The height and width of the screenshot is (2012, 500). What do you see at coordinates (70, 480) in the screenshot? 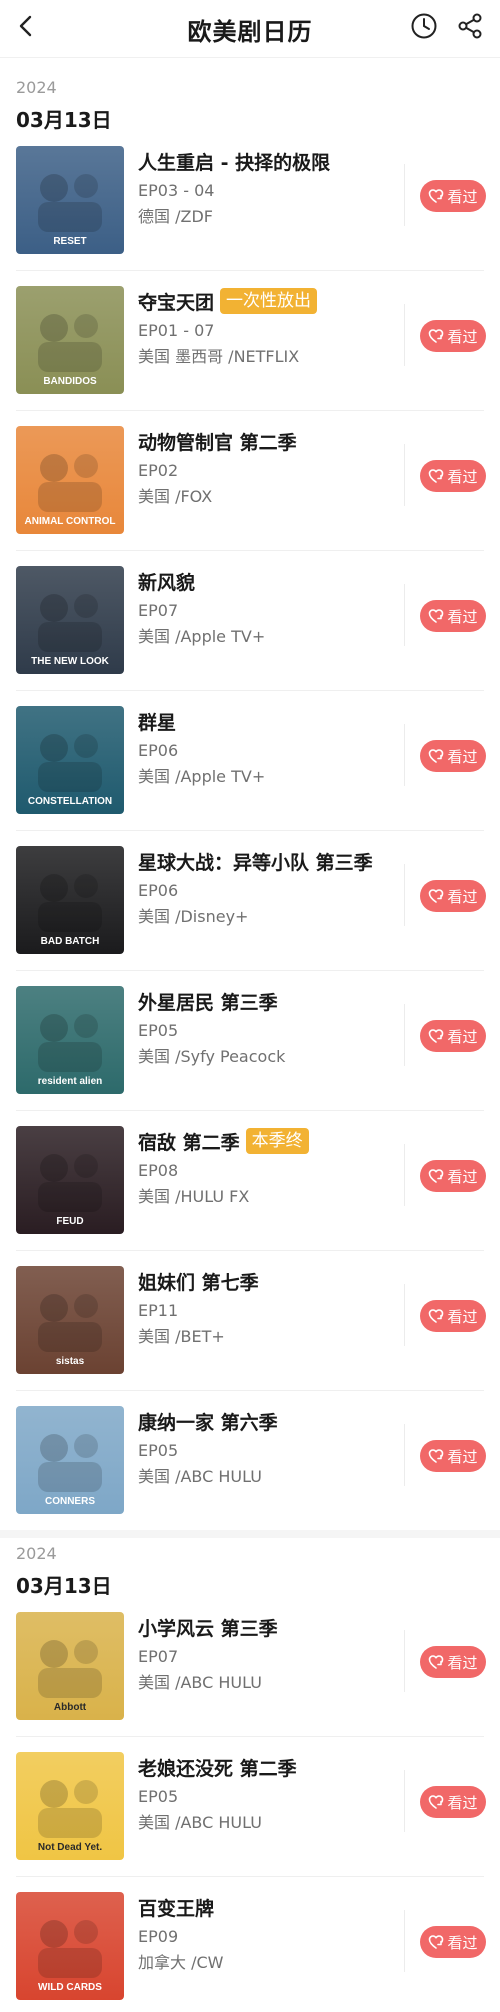
I see `show-poster: ANIMAL CONTROL` at bounding box center [70, 480].